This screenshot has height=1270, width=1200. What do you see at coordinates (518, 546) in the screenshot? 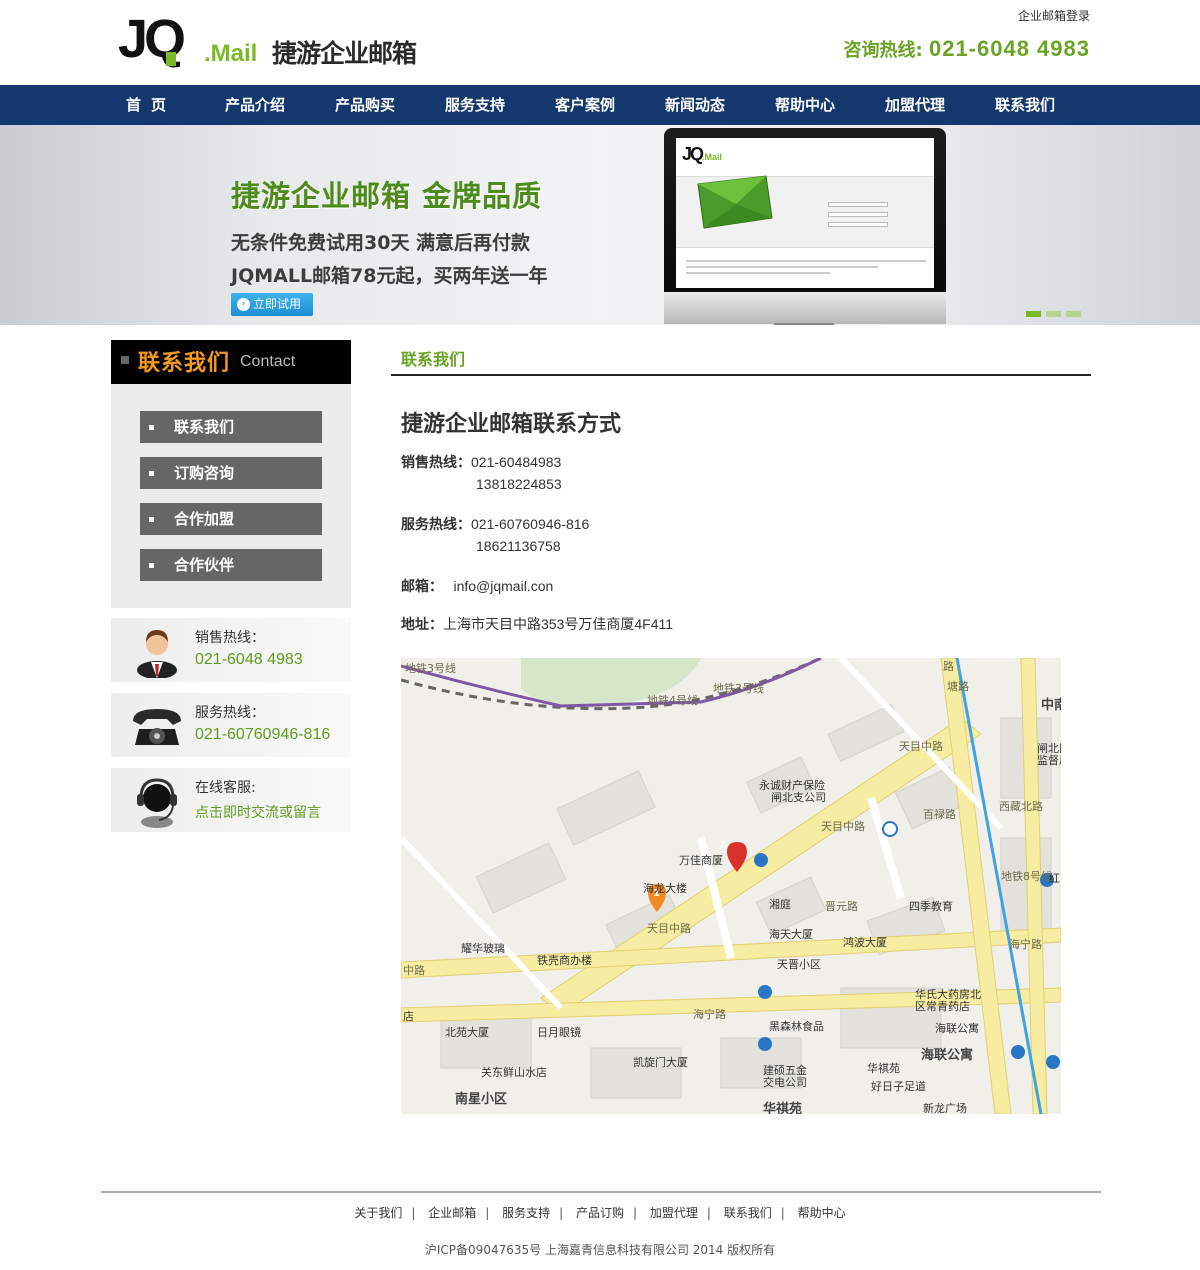
I see `service-phone-2: 18621136758` at bounding box center [518, 546].